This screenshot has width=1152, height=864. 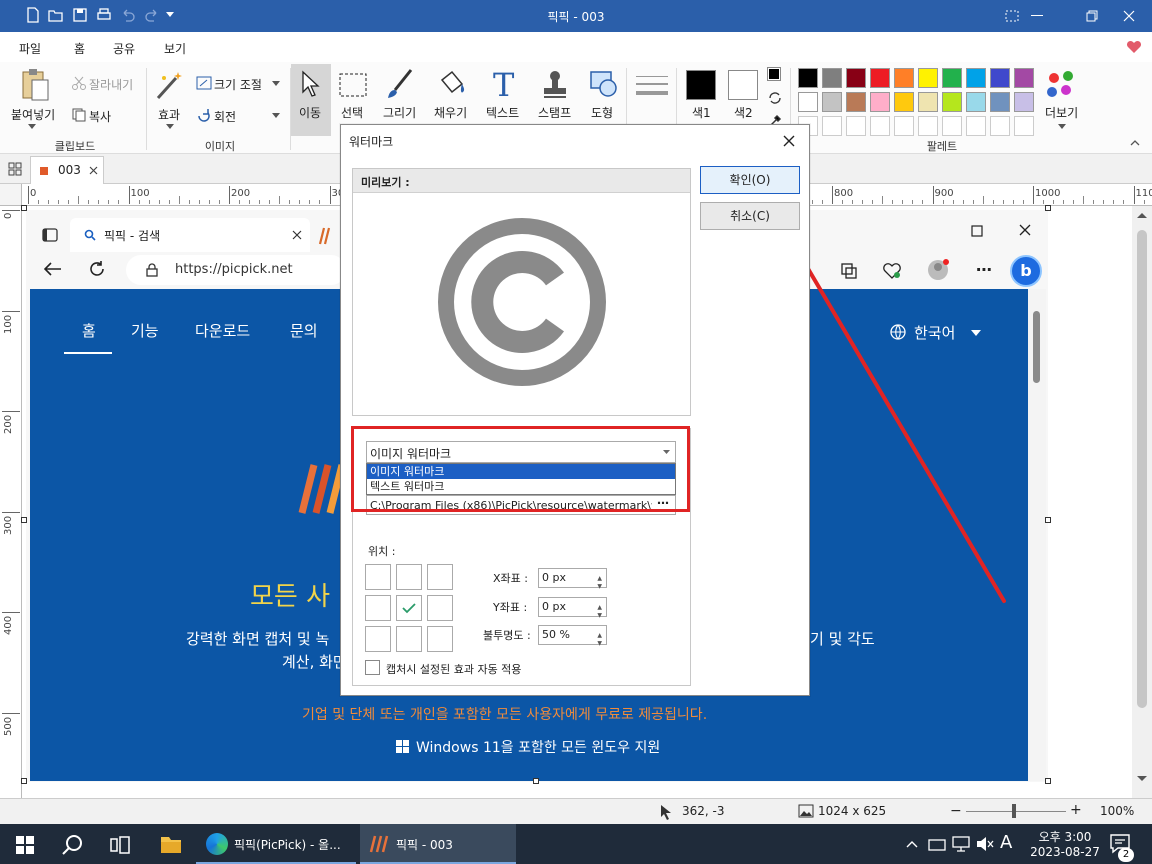 I want to click on canvas-vertical-scrollbar, so click(x=1142, y=502).